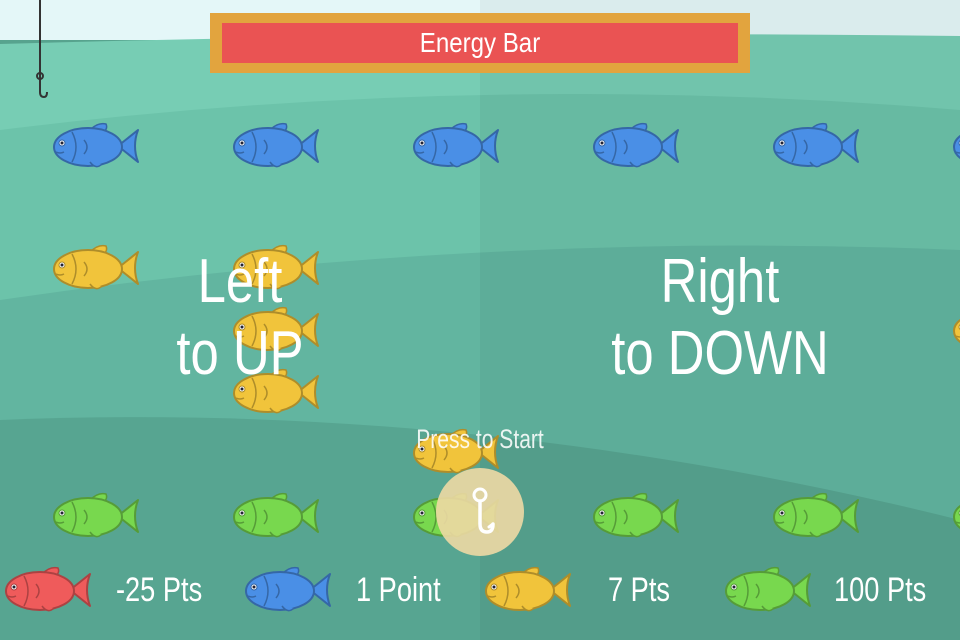  What do you see at coordinates (720, 353) in the screenshot?
I see `right-instruction-line2: to DOWN` at bounding box center [720, 353].